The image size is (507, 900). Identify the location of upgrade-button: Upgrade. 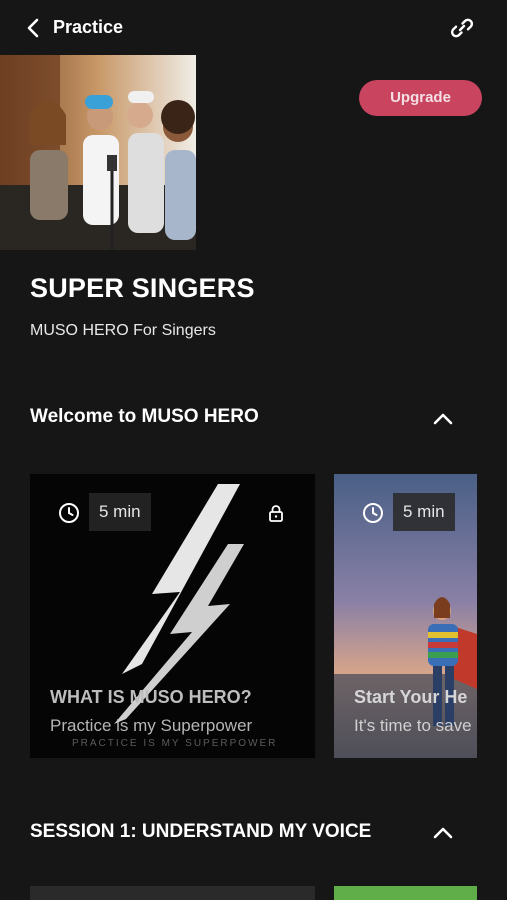
(420, 98).